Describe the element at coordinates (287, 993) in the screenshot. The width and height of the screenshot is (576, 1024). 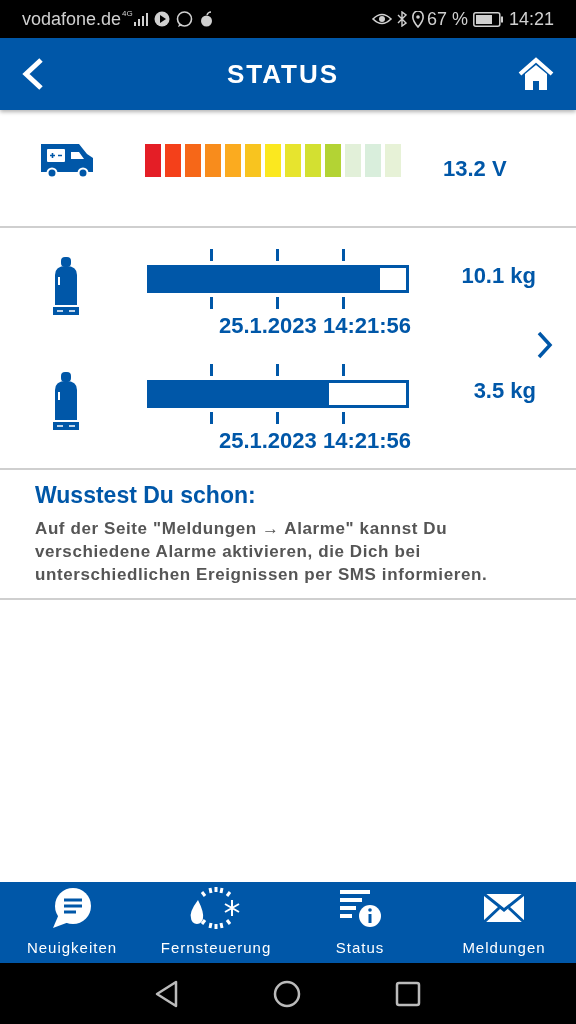
I see `home-nav-button` at that location.